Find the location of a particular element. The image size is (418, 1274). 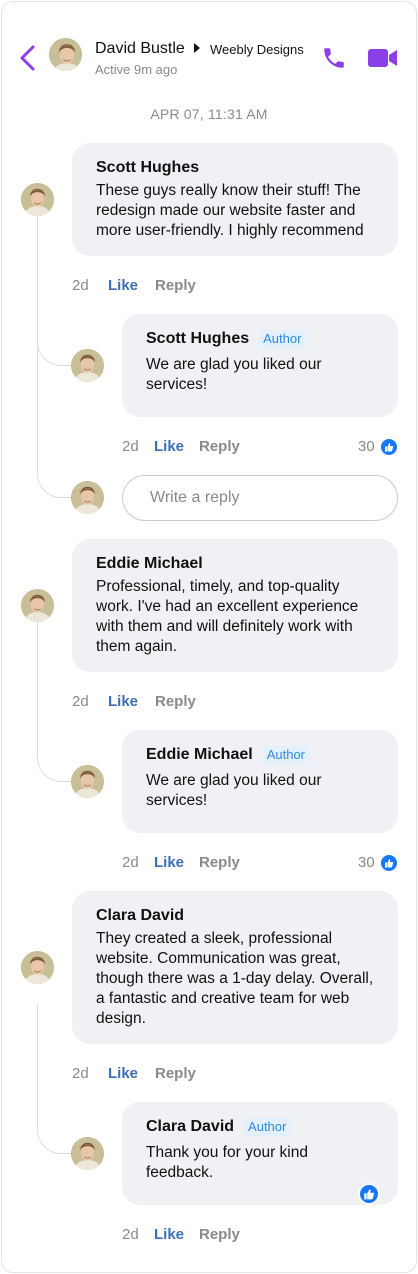

comment-author: Scott Hughes is located at coordinates (235, 168).